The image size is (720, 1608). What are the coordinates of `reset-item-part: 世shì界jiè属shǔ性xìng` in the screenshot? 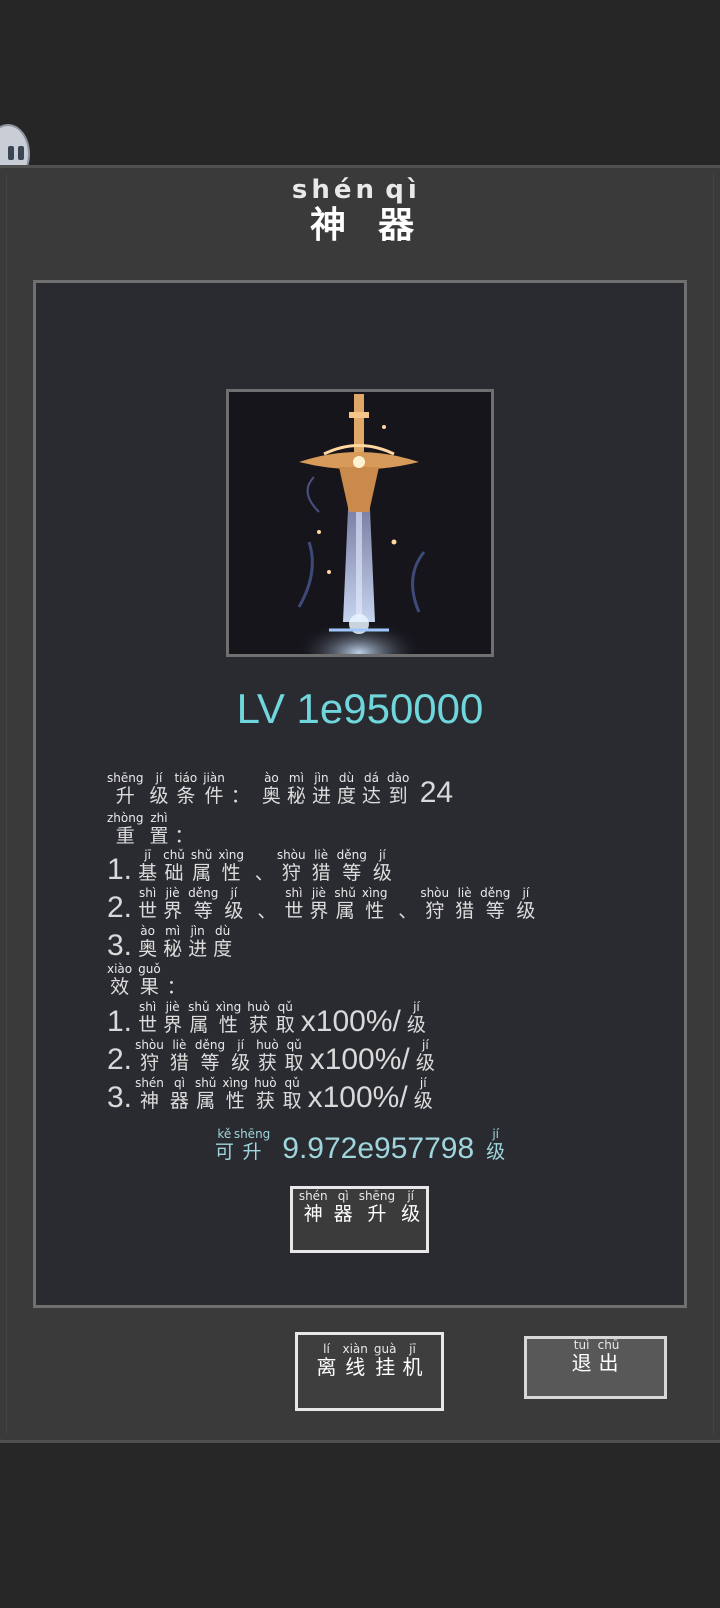 It's located at (337, 904).